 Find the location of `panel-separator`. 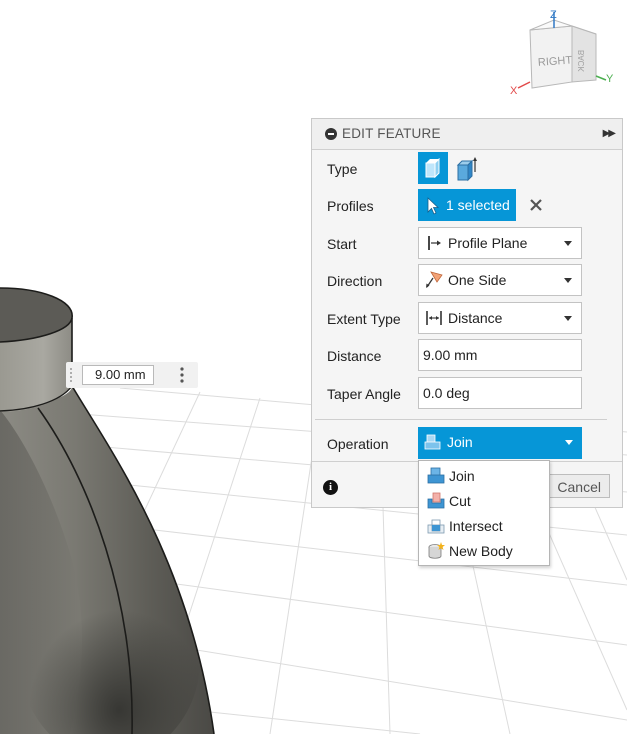

panel-separator is located at coordinates (461, 419).